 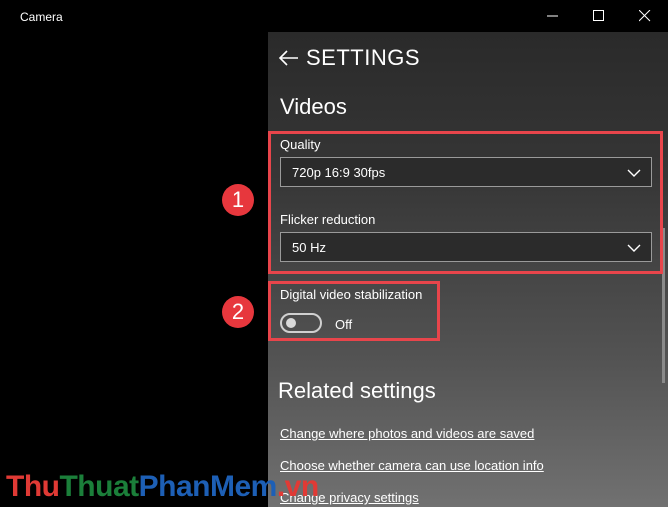 I want to click on annotation-badge-1: 1, so click(x=238, y=200).